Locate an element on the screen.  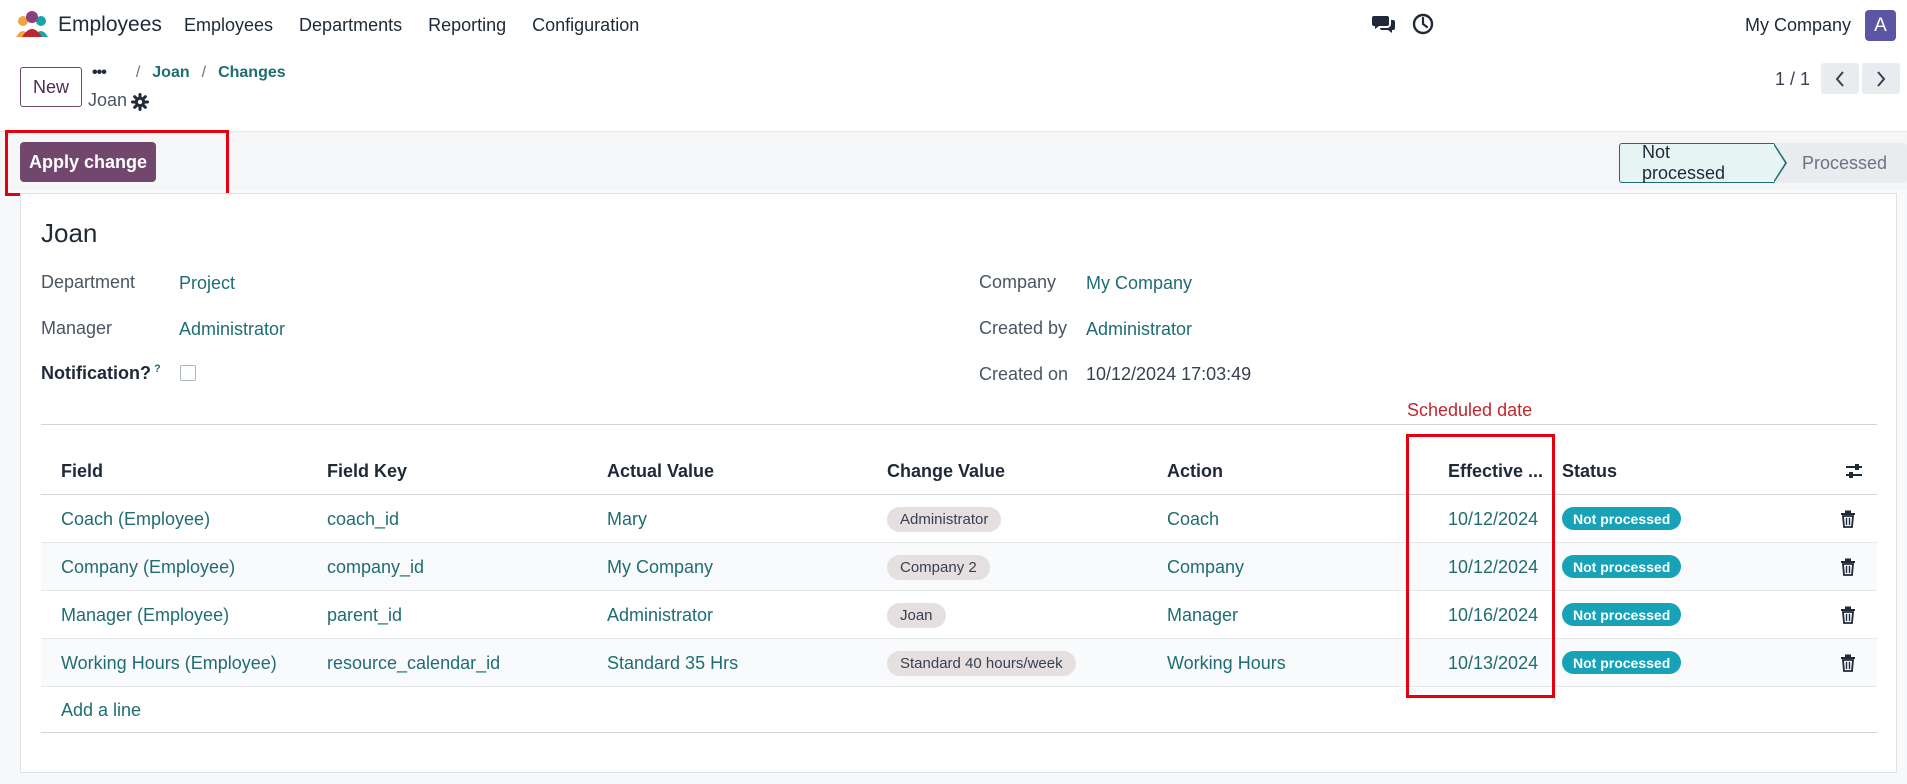
change-value-tag: Company 2 is located at coordinates (938, 567).